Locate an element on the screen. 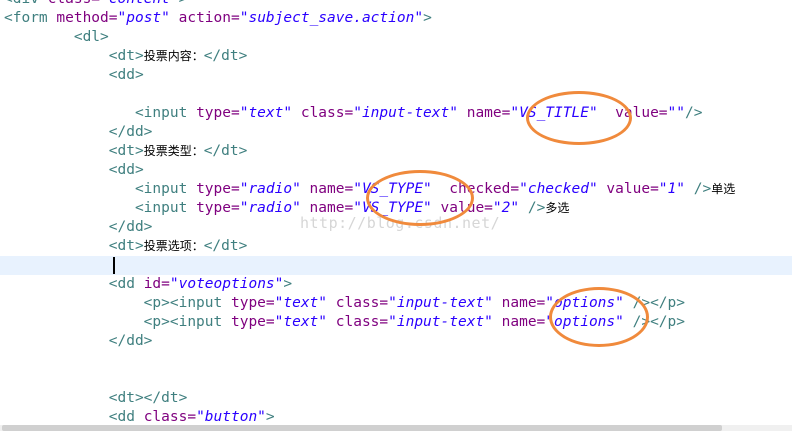 This screenshot has height=431, width=792. code-line: <dd> is located at coordinates (396, 75).